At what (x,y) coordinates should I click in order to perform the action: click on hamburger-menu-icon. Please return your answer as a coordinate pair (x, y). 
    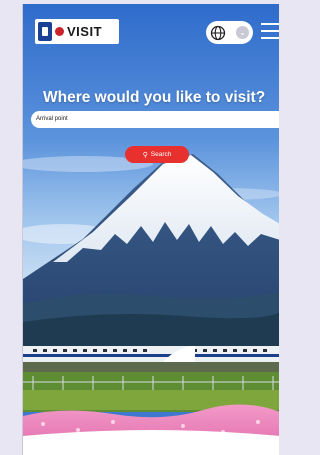
    Looking at the image, I should click on (270, 32).